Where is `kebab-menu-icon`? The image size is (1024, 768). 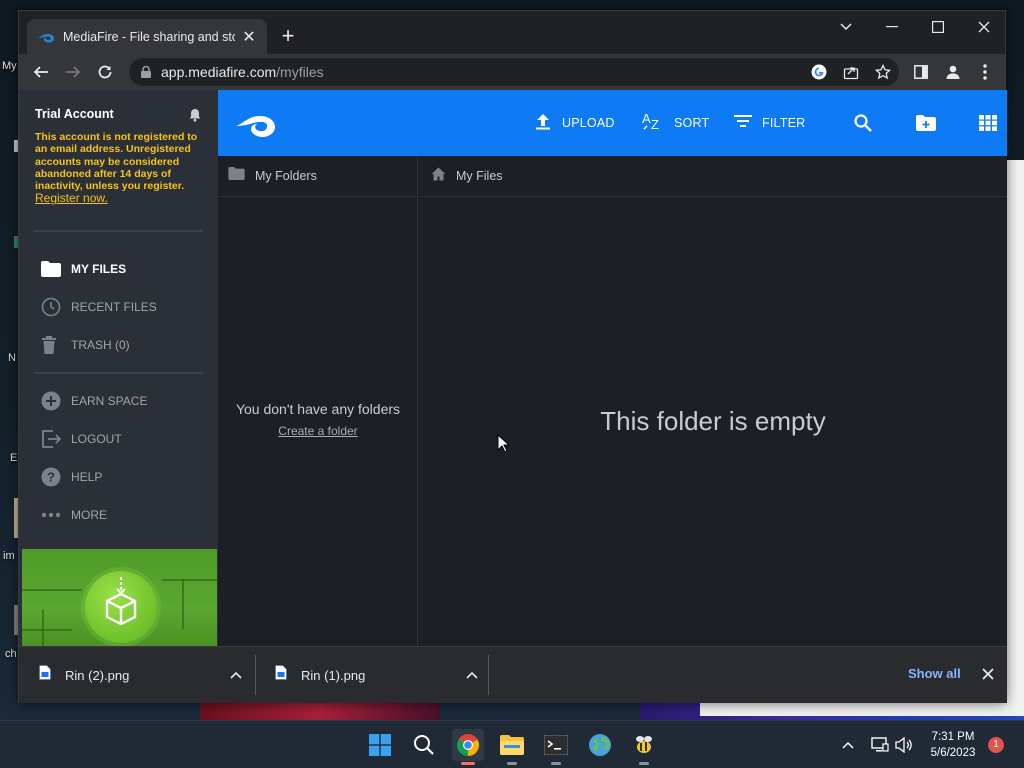
kebab-menu-icon is located at coordinates (985, 72).